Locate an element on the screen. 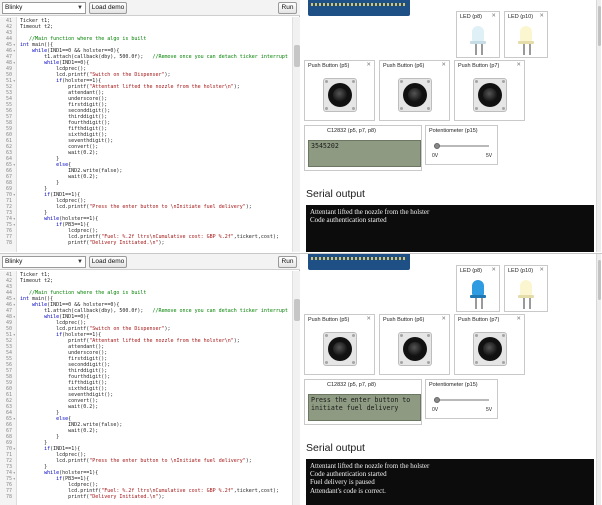 Image resolution: width=602 pixels, height=505 pixels. potentiometer-p15: Potentiometer (p15) 0V 5V is located at coordinates (461, 399).